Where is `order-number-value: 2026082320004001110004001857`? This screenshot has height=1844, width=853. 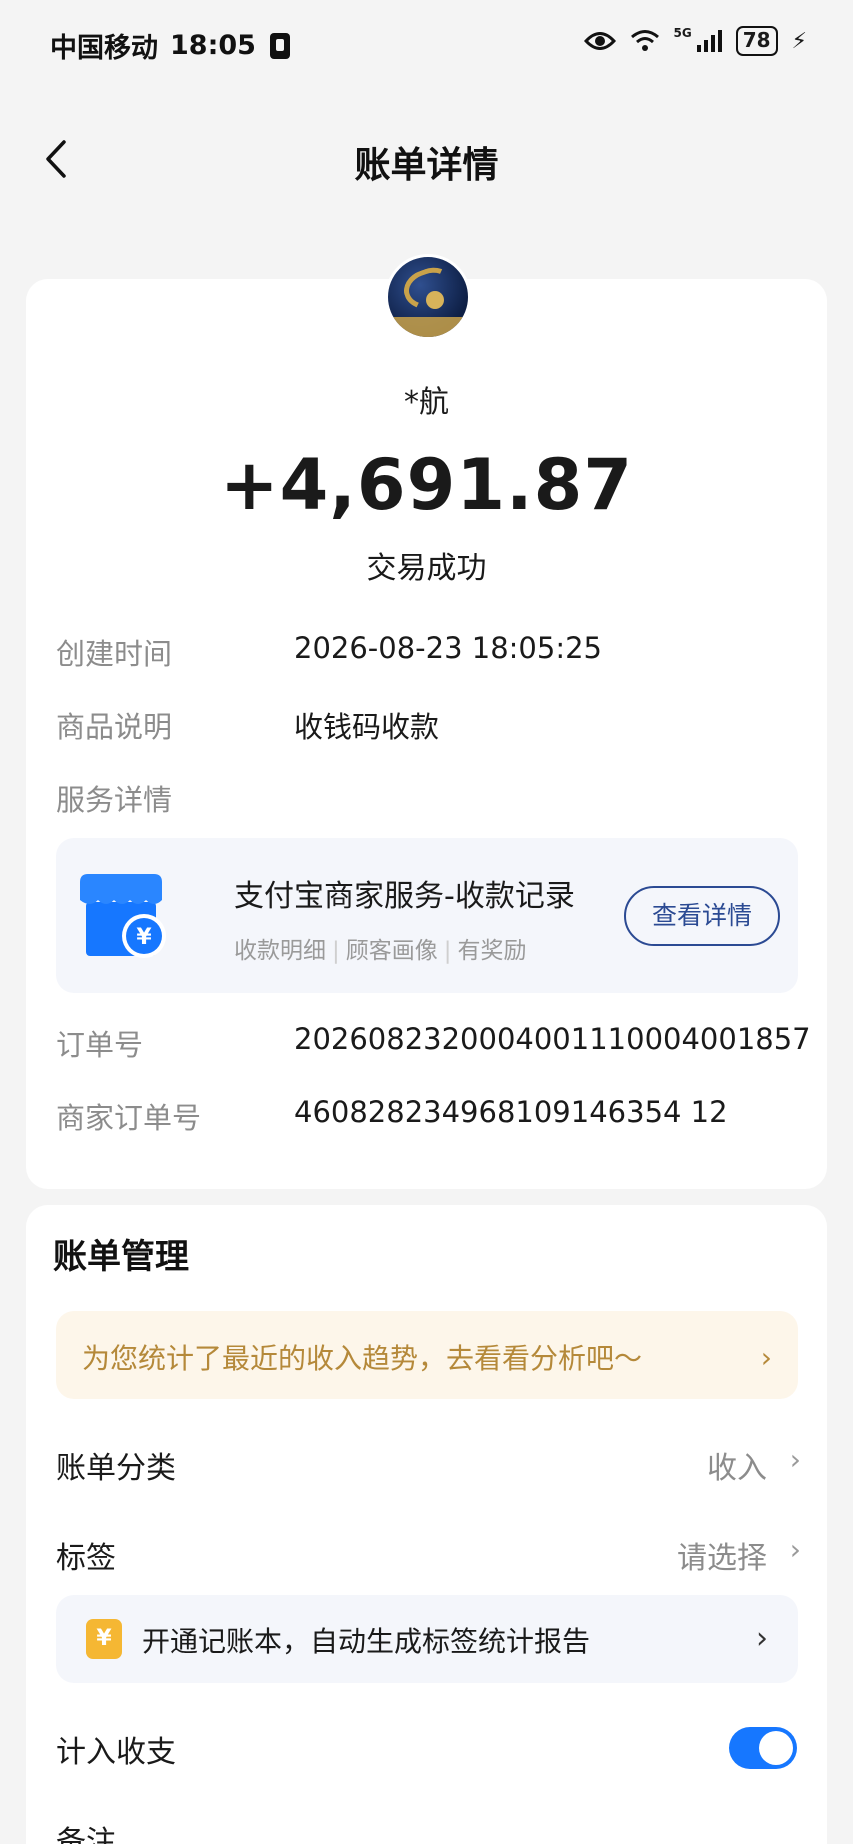 order-number-value: 2026082320004001110004001857 is located at coordinates (552, 1039).